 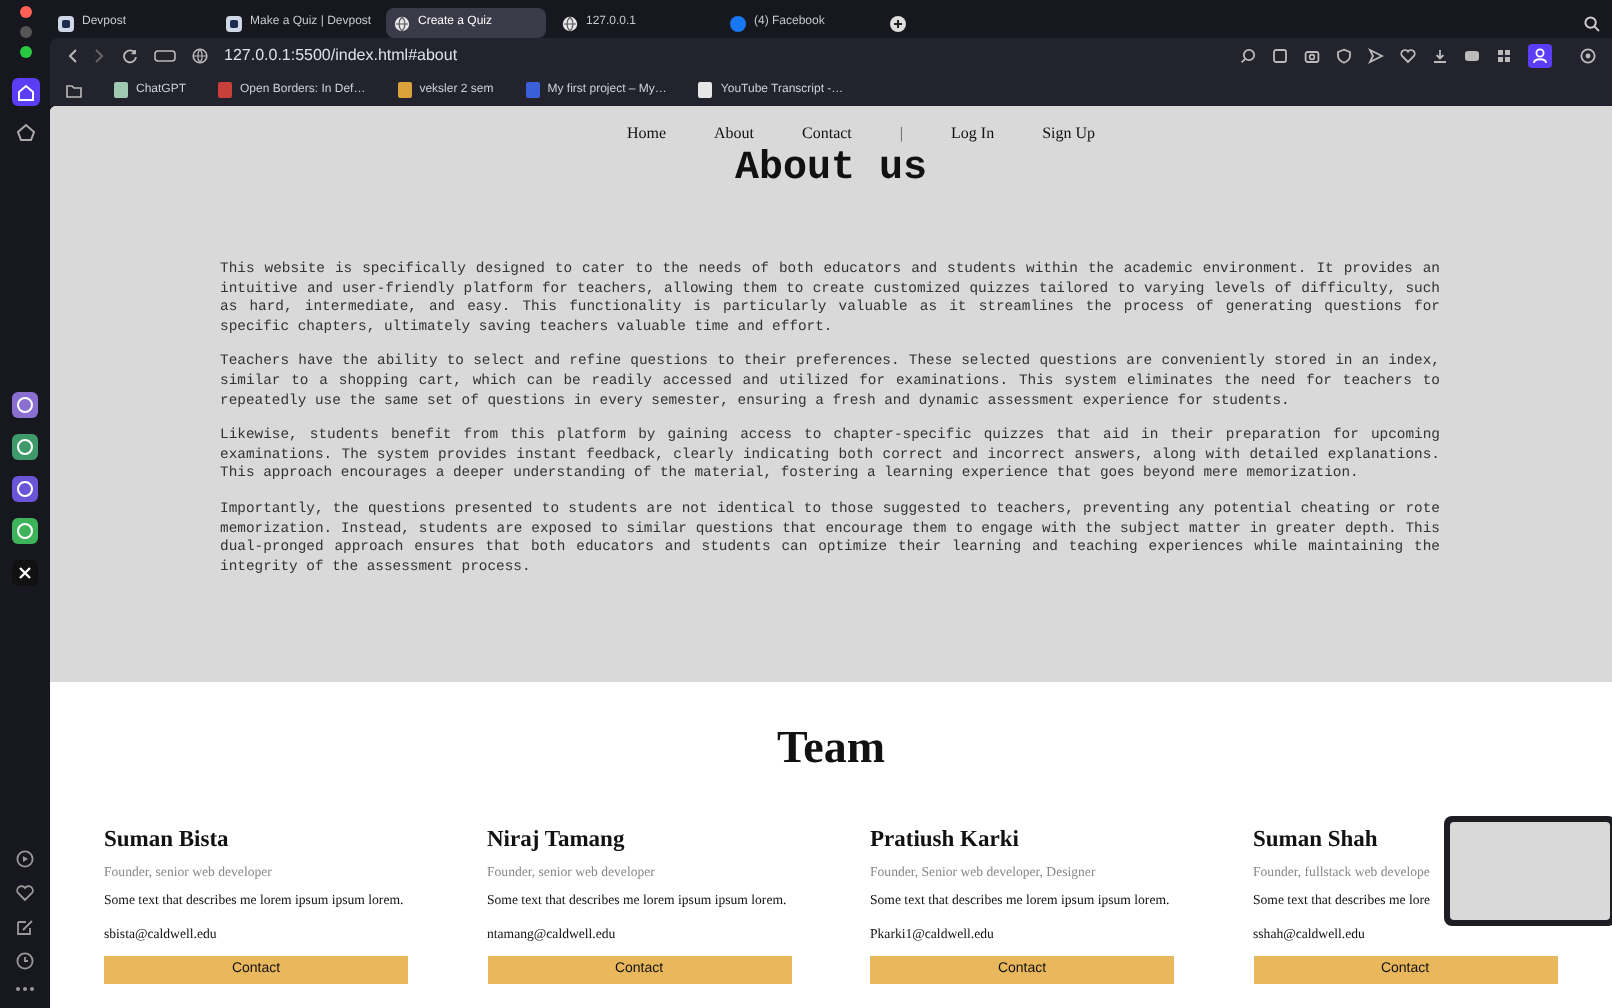 I want to click on download-icon, so click(x=1440, y=56).